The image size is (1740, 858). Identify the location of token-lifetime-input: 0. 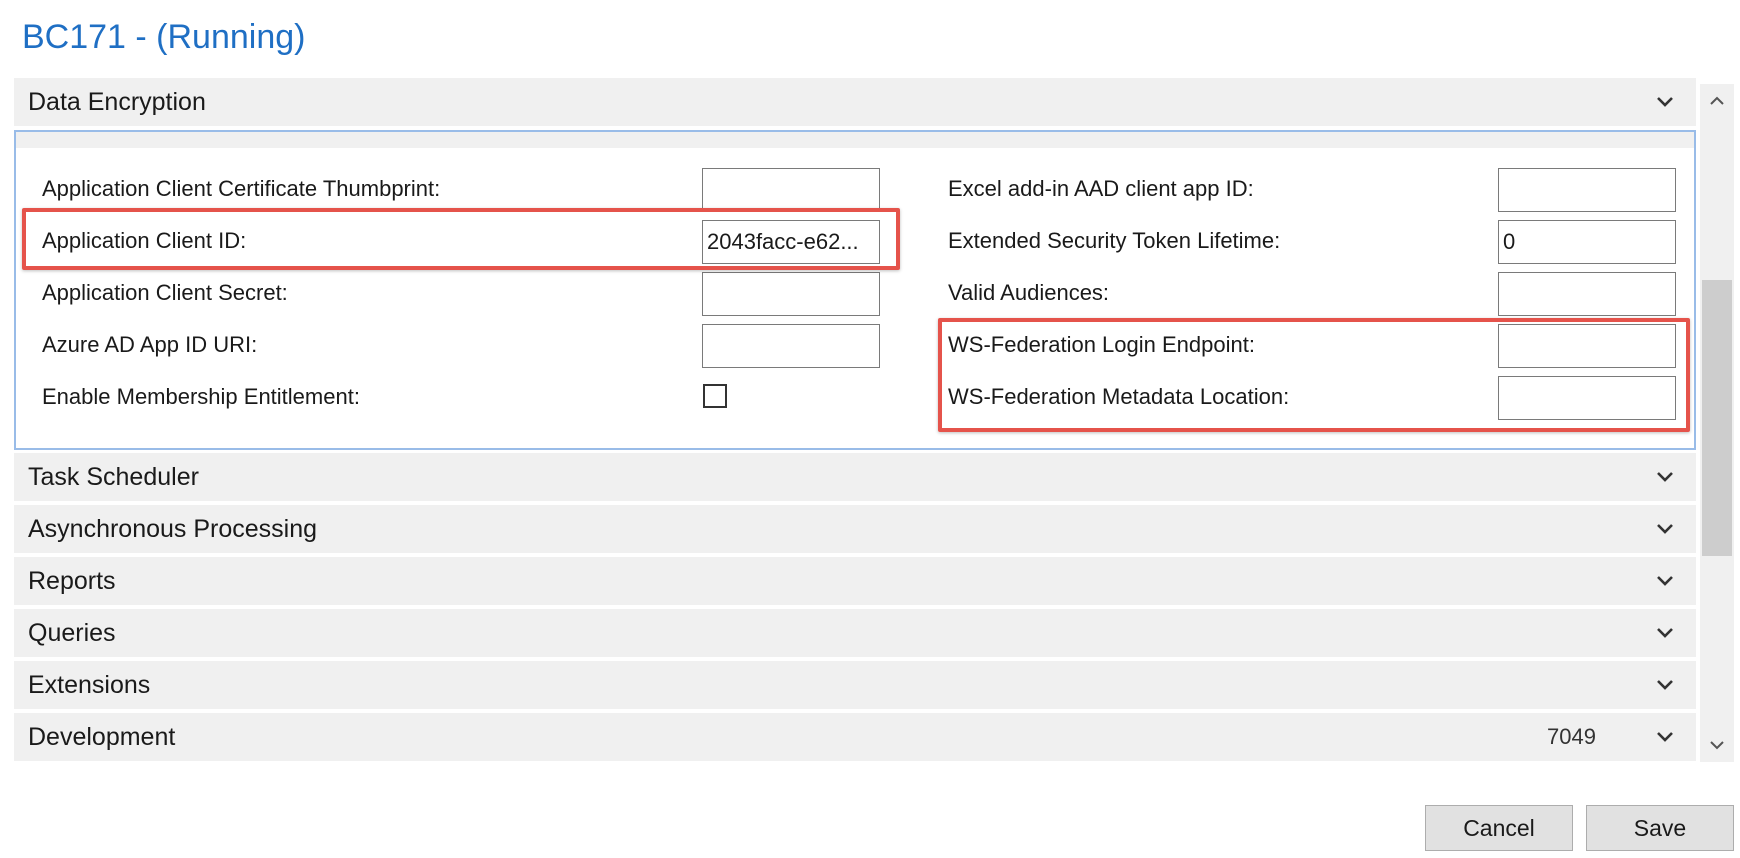
(1587, 242).